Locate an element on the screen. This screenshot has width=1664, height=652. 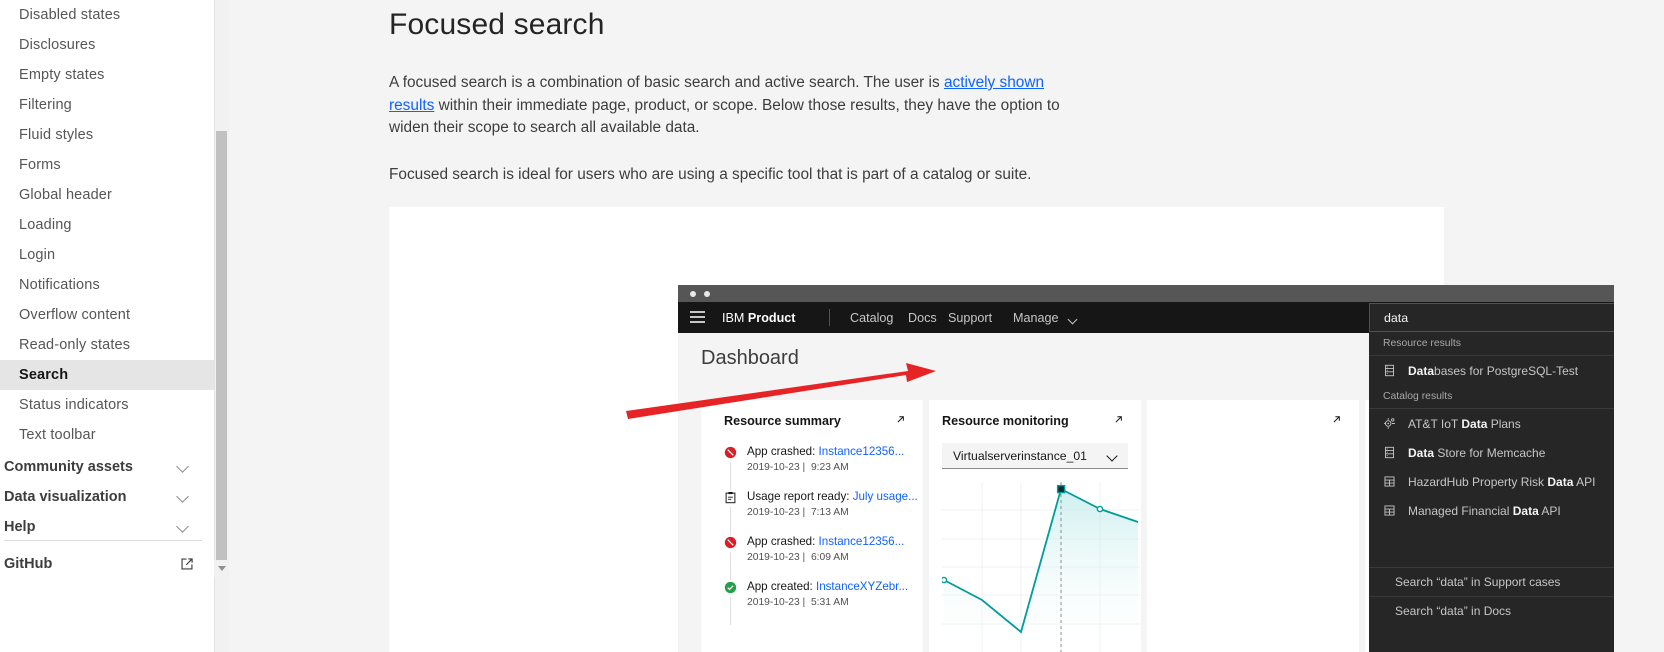
header-nav-support: Support is located at coordinates (970, 318).